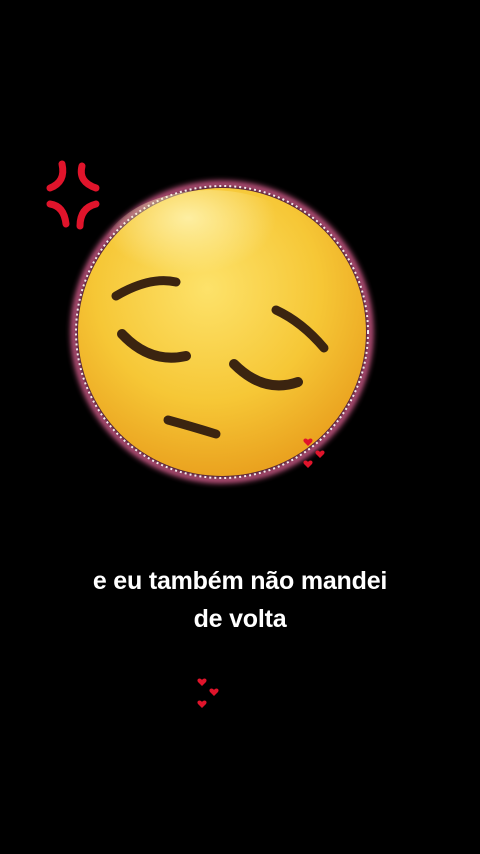  I want to click on anger-symbol-icon, so click(73, 195).